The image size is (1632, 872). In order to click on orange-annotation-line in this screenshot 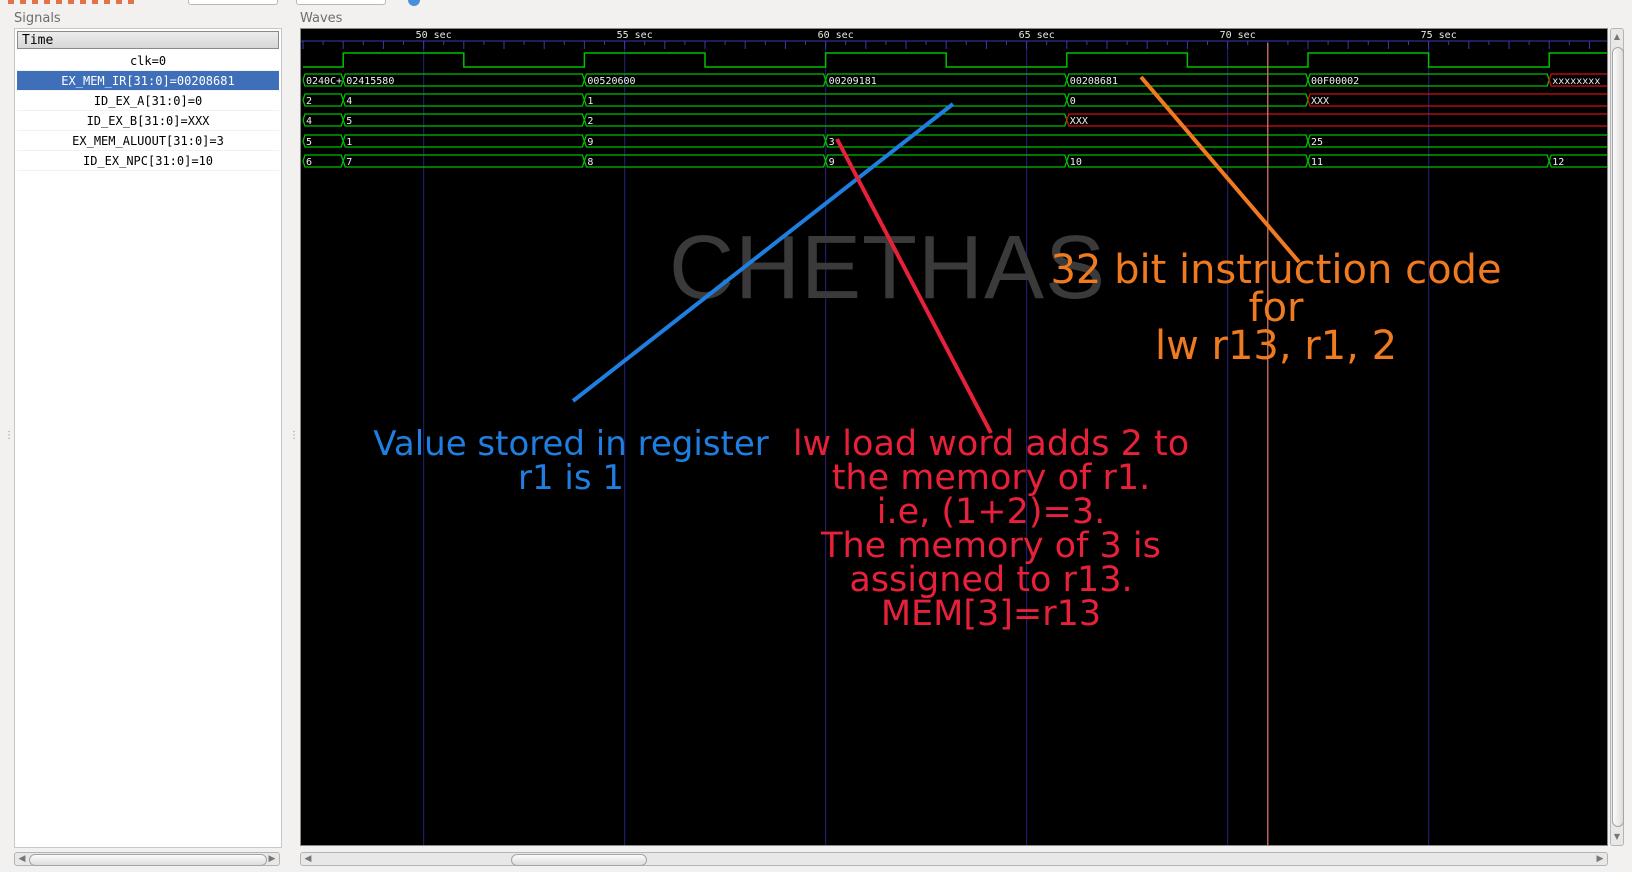, I will do `click(1220, 169)`.